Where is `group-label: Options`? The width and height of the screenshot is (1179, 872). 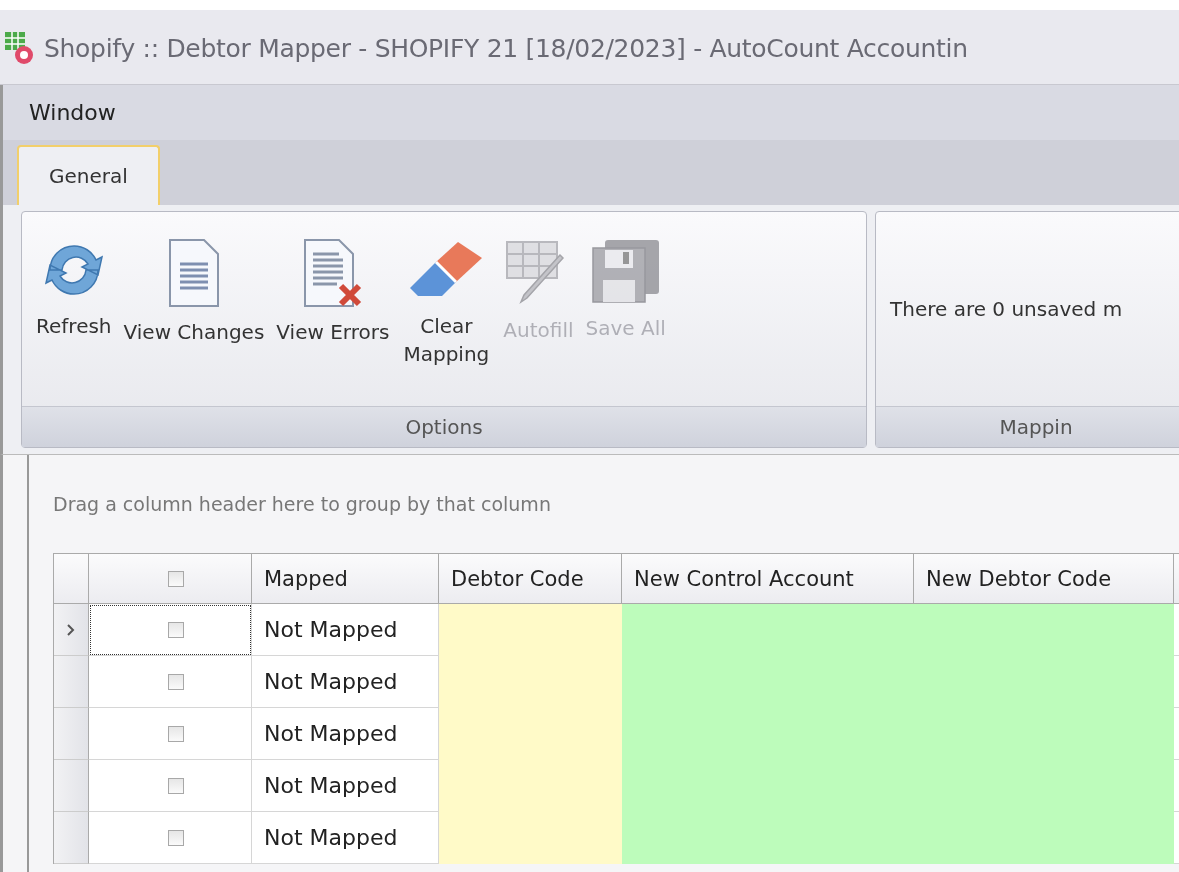
group-label: Options is located at coordinates (444, 427).